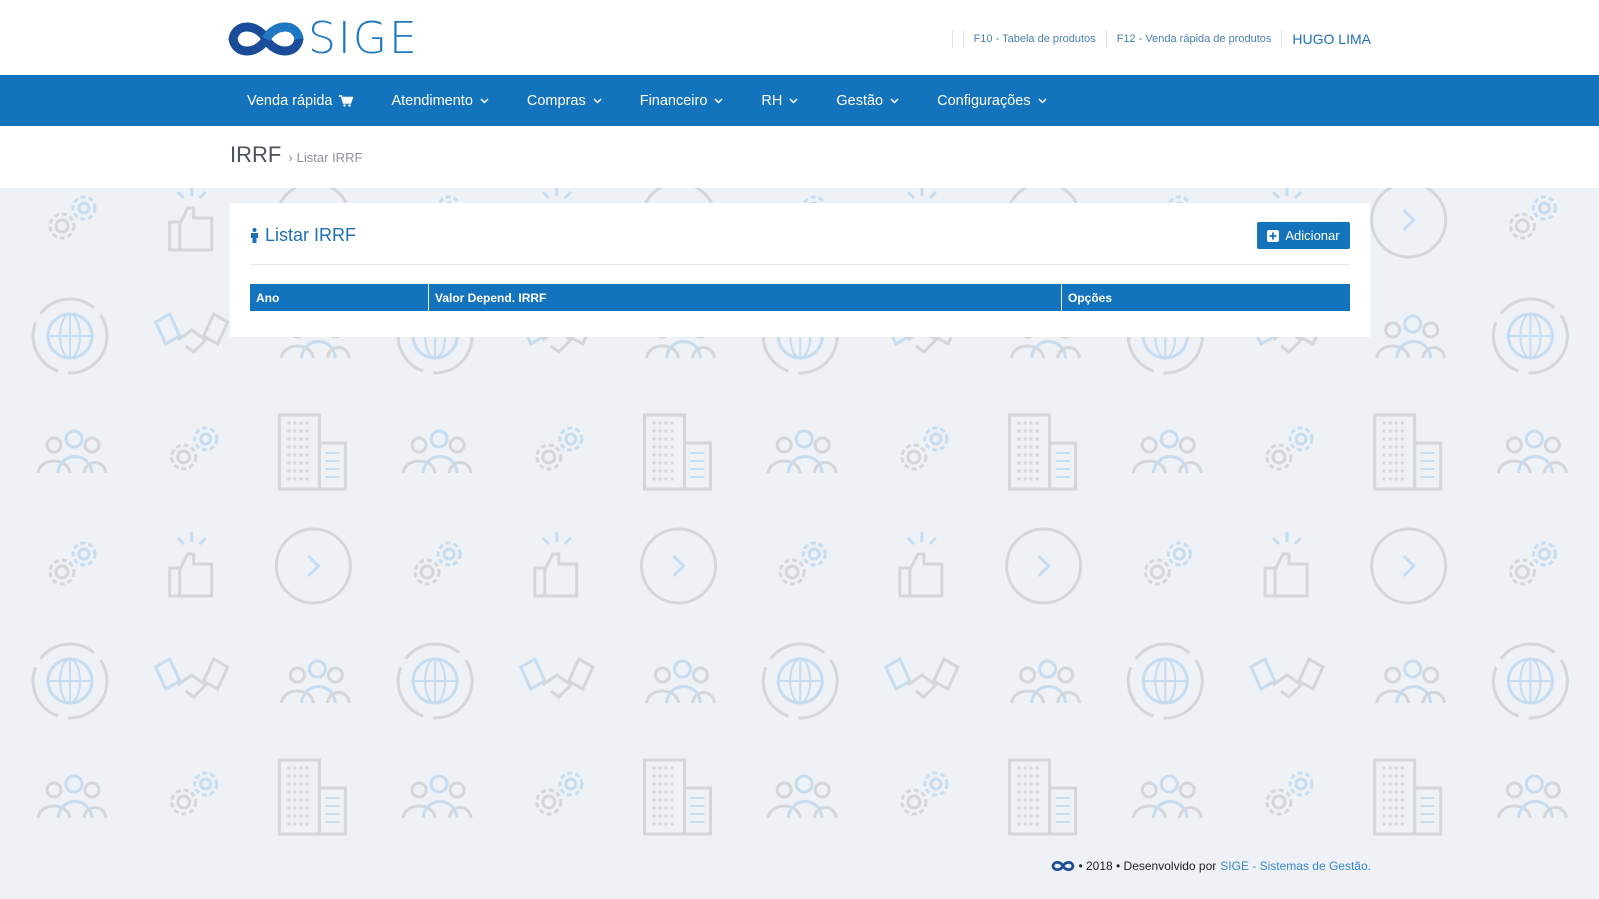  Describe the element at coordinates (290, 100) in the screenshot. I see `nav-item-label: Venda rápida` at that location.